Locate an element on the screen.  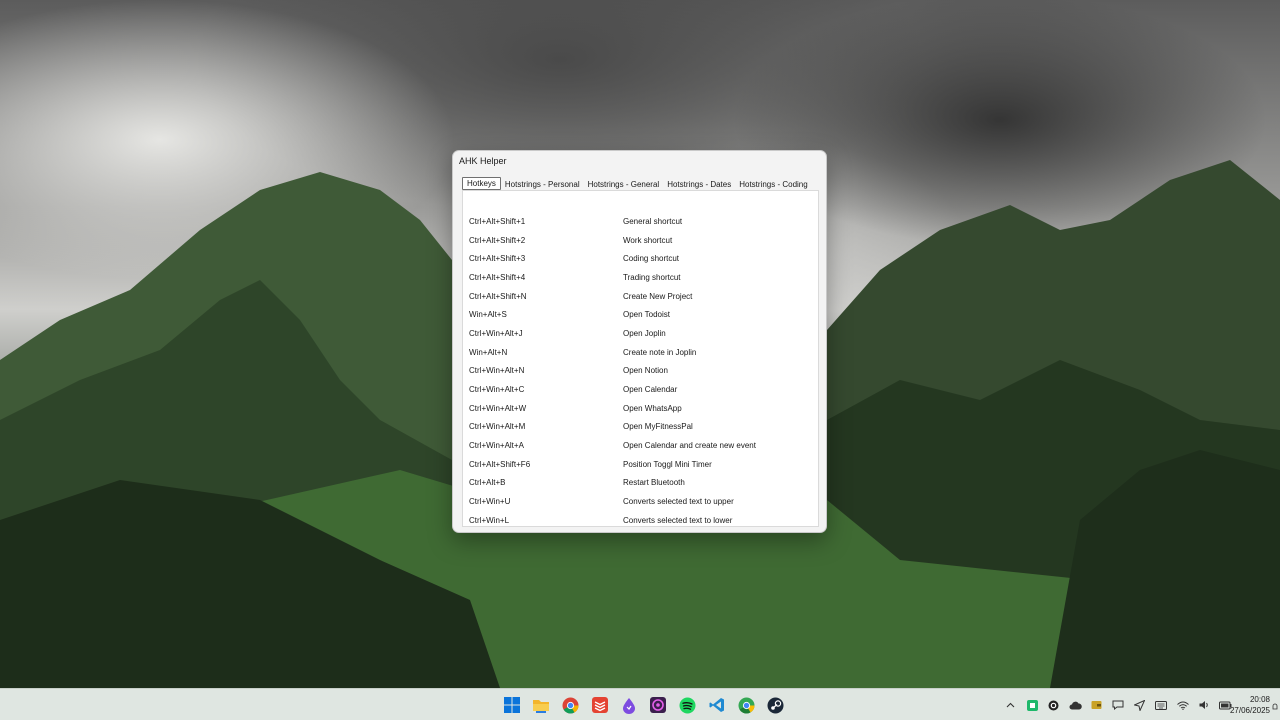
hotkey-combo: Ctrl+Win+L is located at coordinates (489, 520).